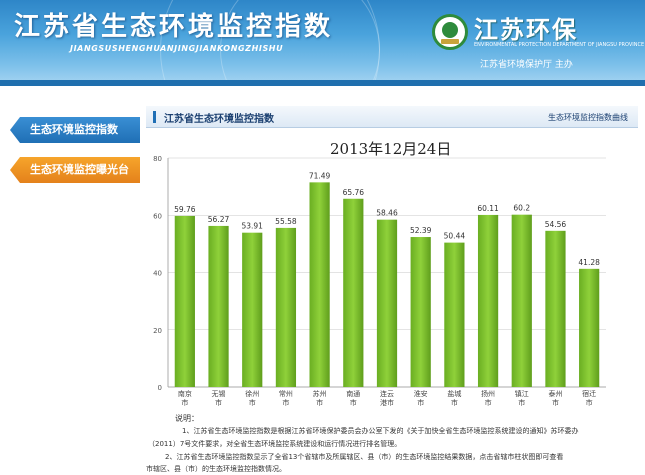 The height and width of the screenshot is (475, 645). Describe the element at coordinates (154, 117) in the screenshot. I see `panel-marker` at that location.